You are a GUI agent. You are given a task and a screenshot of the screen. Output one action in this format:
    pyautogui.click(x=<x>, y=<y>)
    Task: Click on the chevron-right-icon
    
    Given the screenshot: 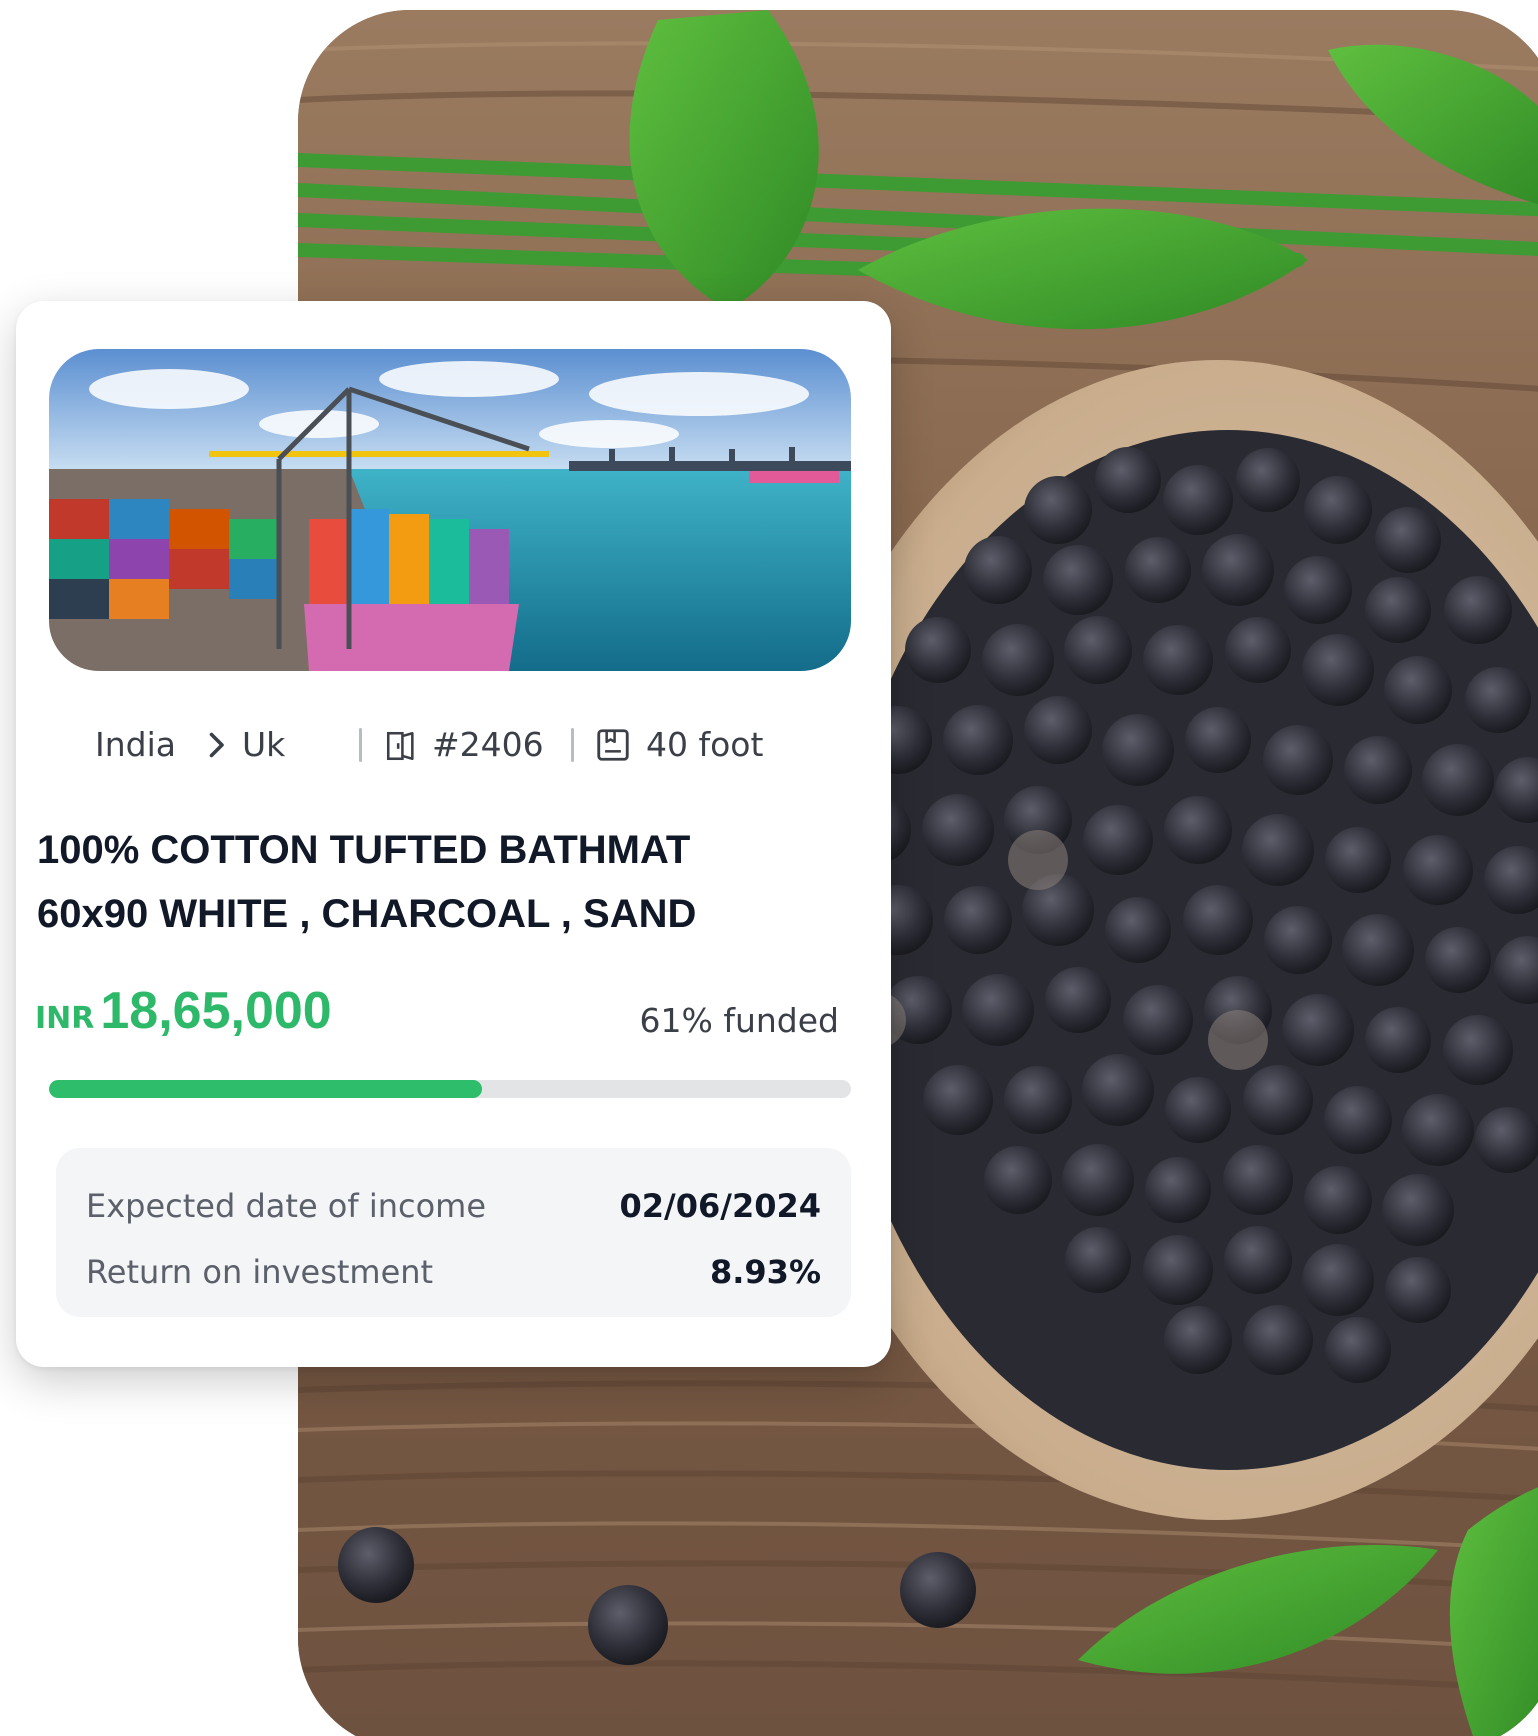 What is the action you would take?
    pyautogui.click(x=216, y=745)
    